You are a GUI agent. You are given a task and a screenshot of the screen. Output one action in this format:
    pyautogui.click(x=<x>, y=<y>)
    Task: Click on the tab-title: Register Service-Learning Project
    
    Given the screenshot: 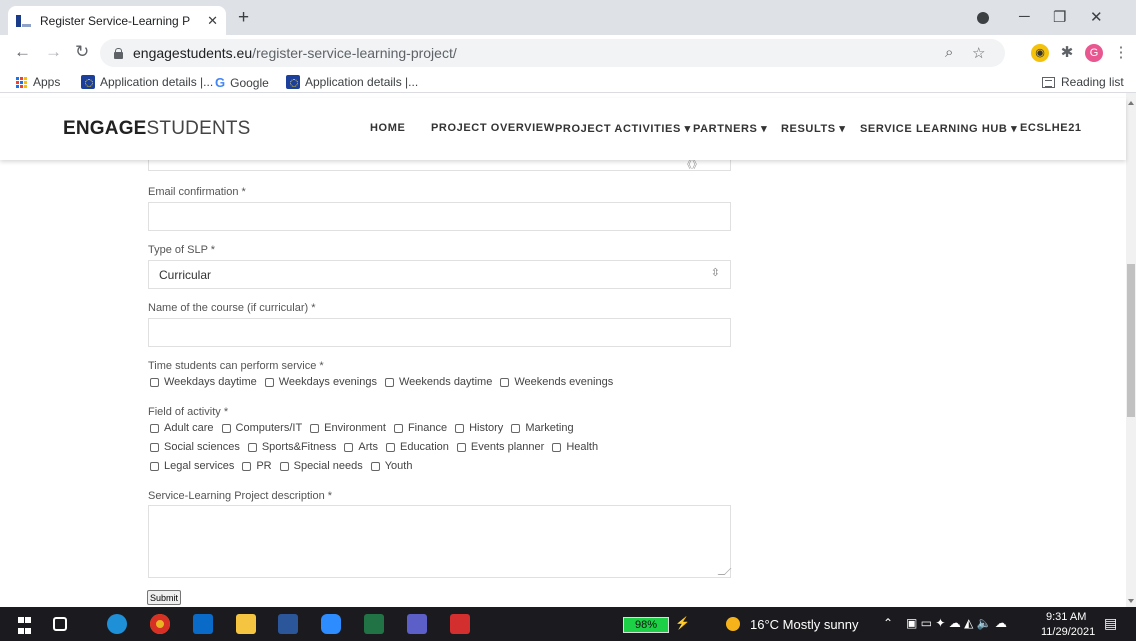 What is the action you would take?
    pyautogui.click(x=115, y=20)
    